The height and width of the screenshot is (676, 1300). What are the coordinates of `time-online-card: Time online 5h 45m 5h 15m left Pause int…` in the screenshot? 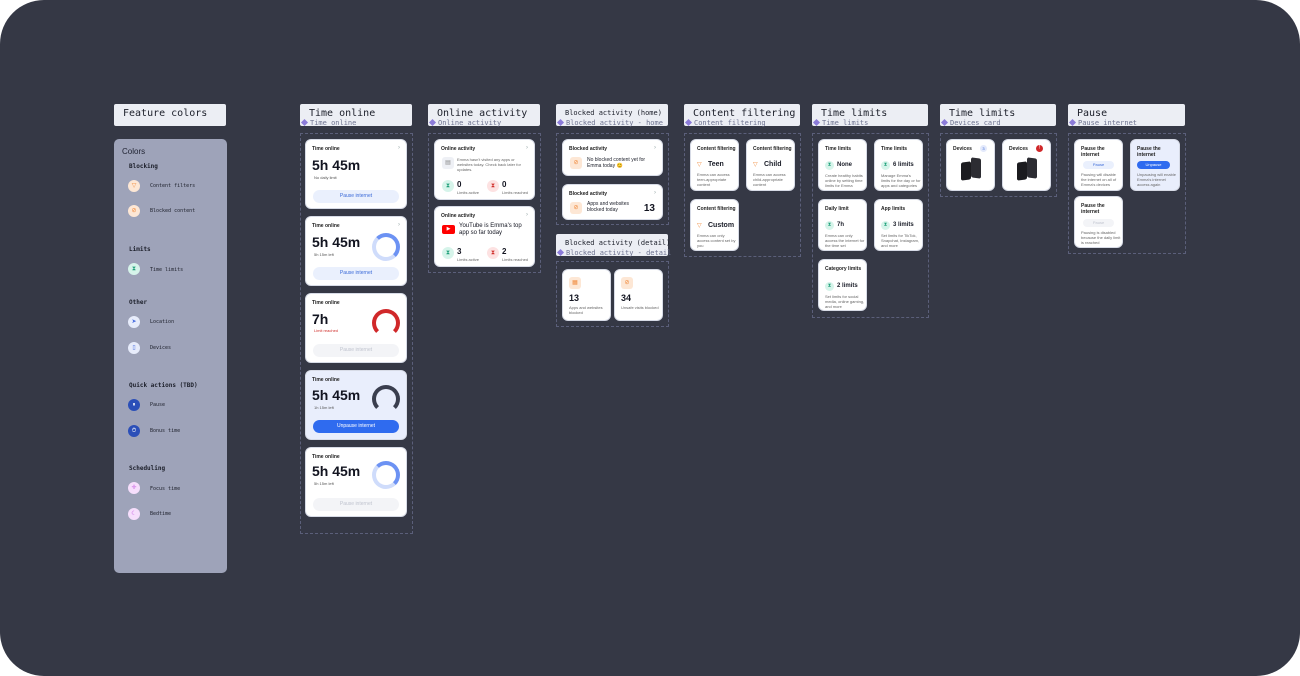 It's located at (356, 482).